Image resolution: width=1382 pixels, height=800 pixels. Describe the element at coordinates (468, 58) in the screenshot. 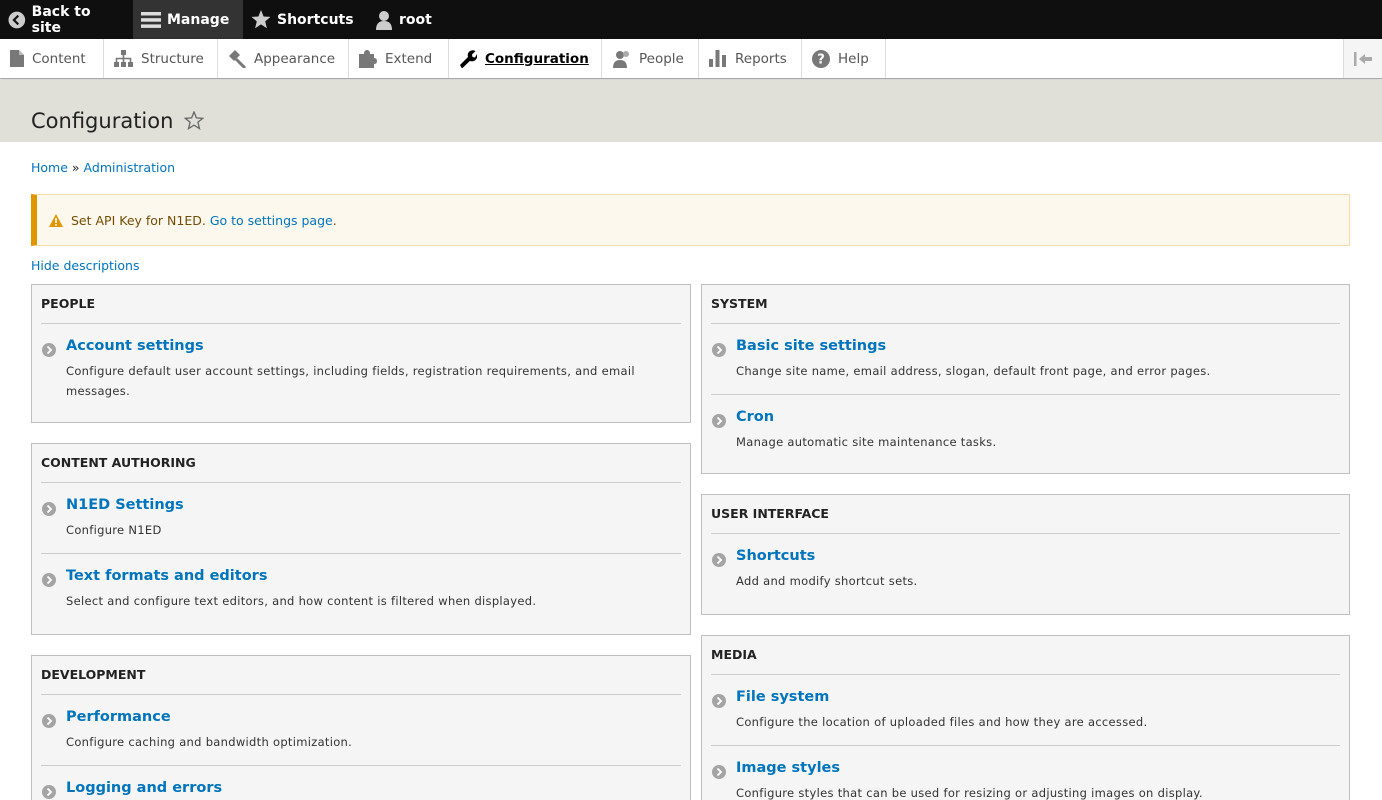

I see `wrench-icon` at that location.